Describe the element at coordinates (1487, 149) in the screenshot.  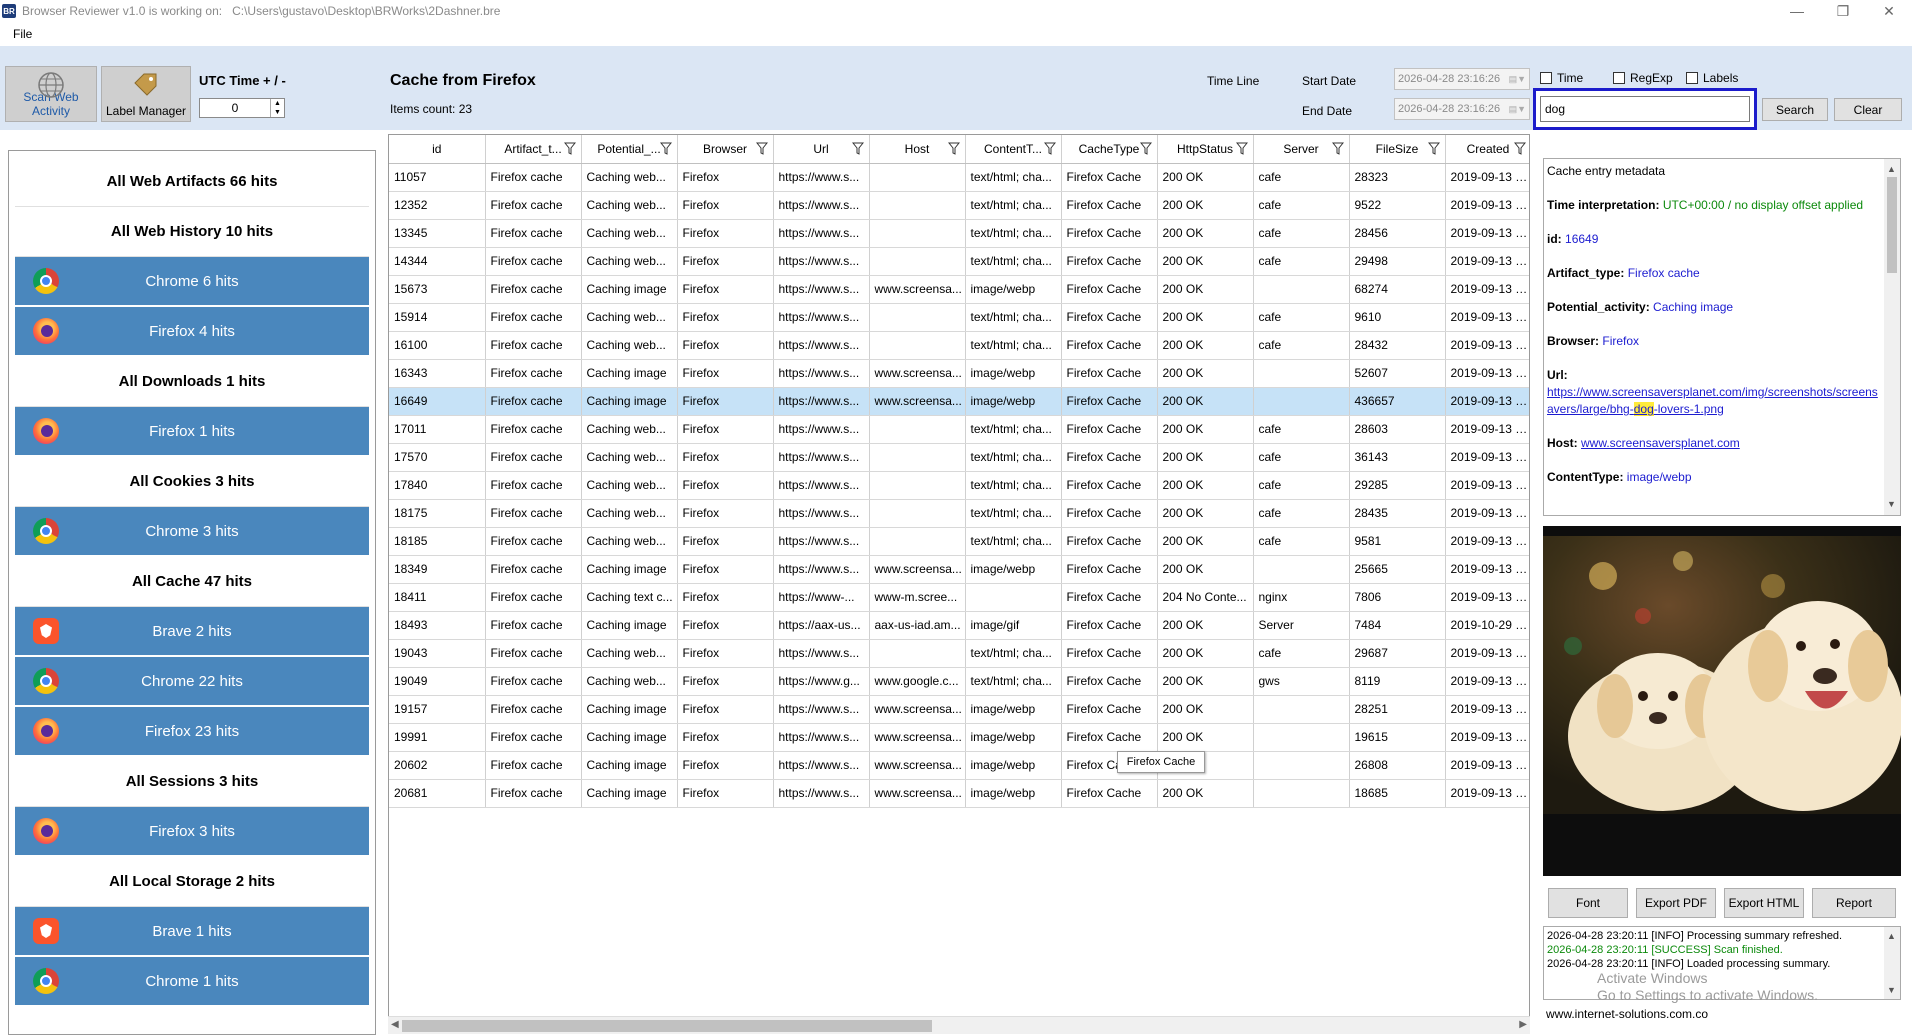
I see `column-header: Created` at that location.